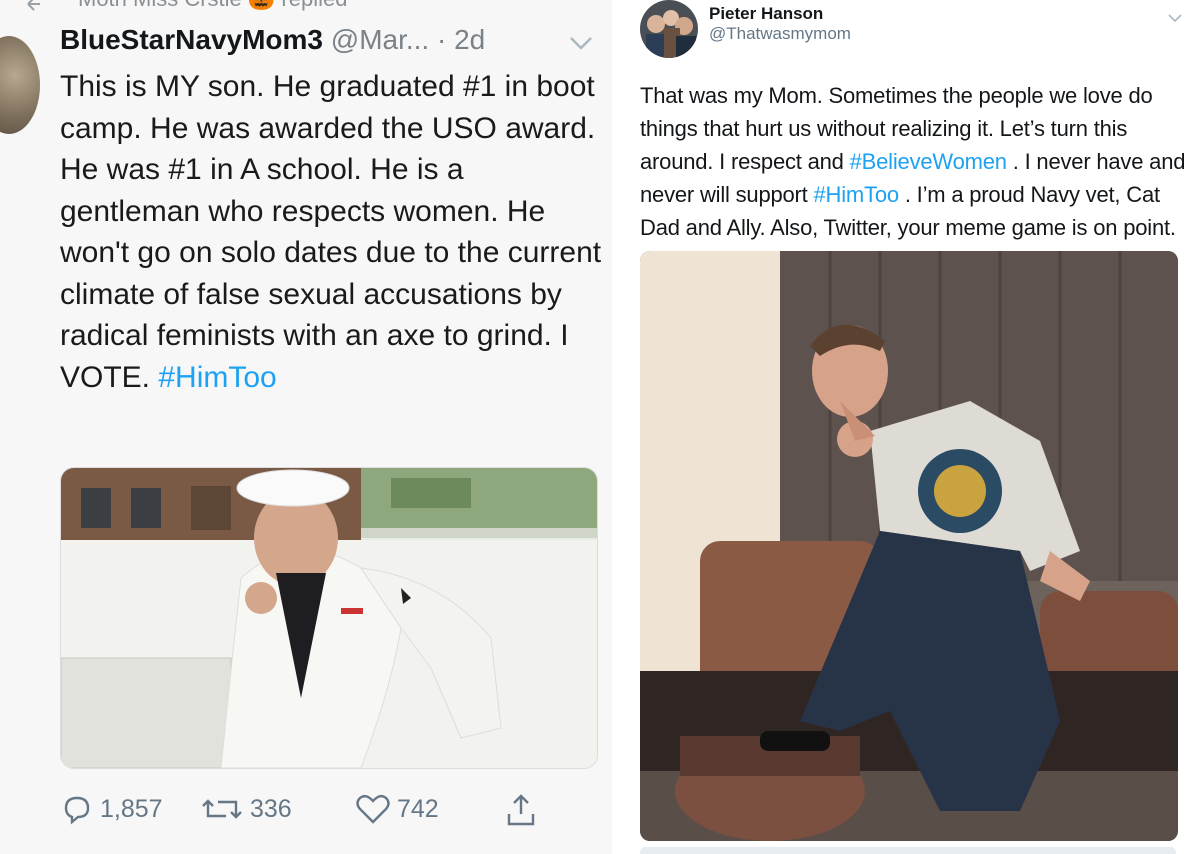 This screenshot has height=854, width=1200. Describe the element at coordinates (780, 34) in the screenshot. I see `author-handle: @Thatwasmymom` at that location.